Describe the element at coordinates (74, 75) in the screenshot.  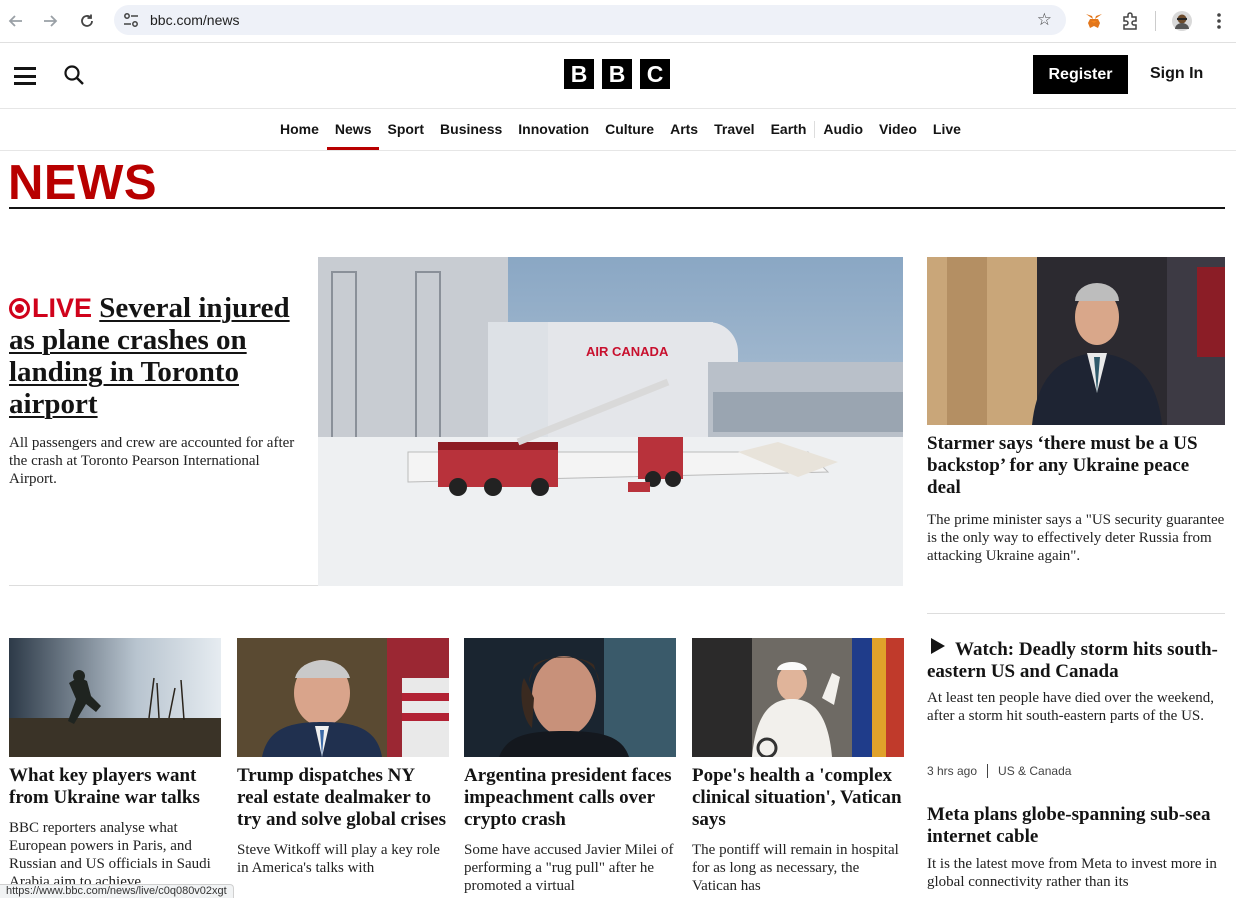
I see `search-icon` at that location.